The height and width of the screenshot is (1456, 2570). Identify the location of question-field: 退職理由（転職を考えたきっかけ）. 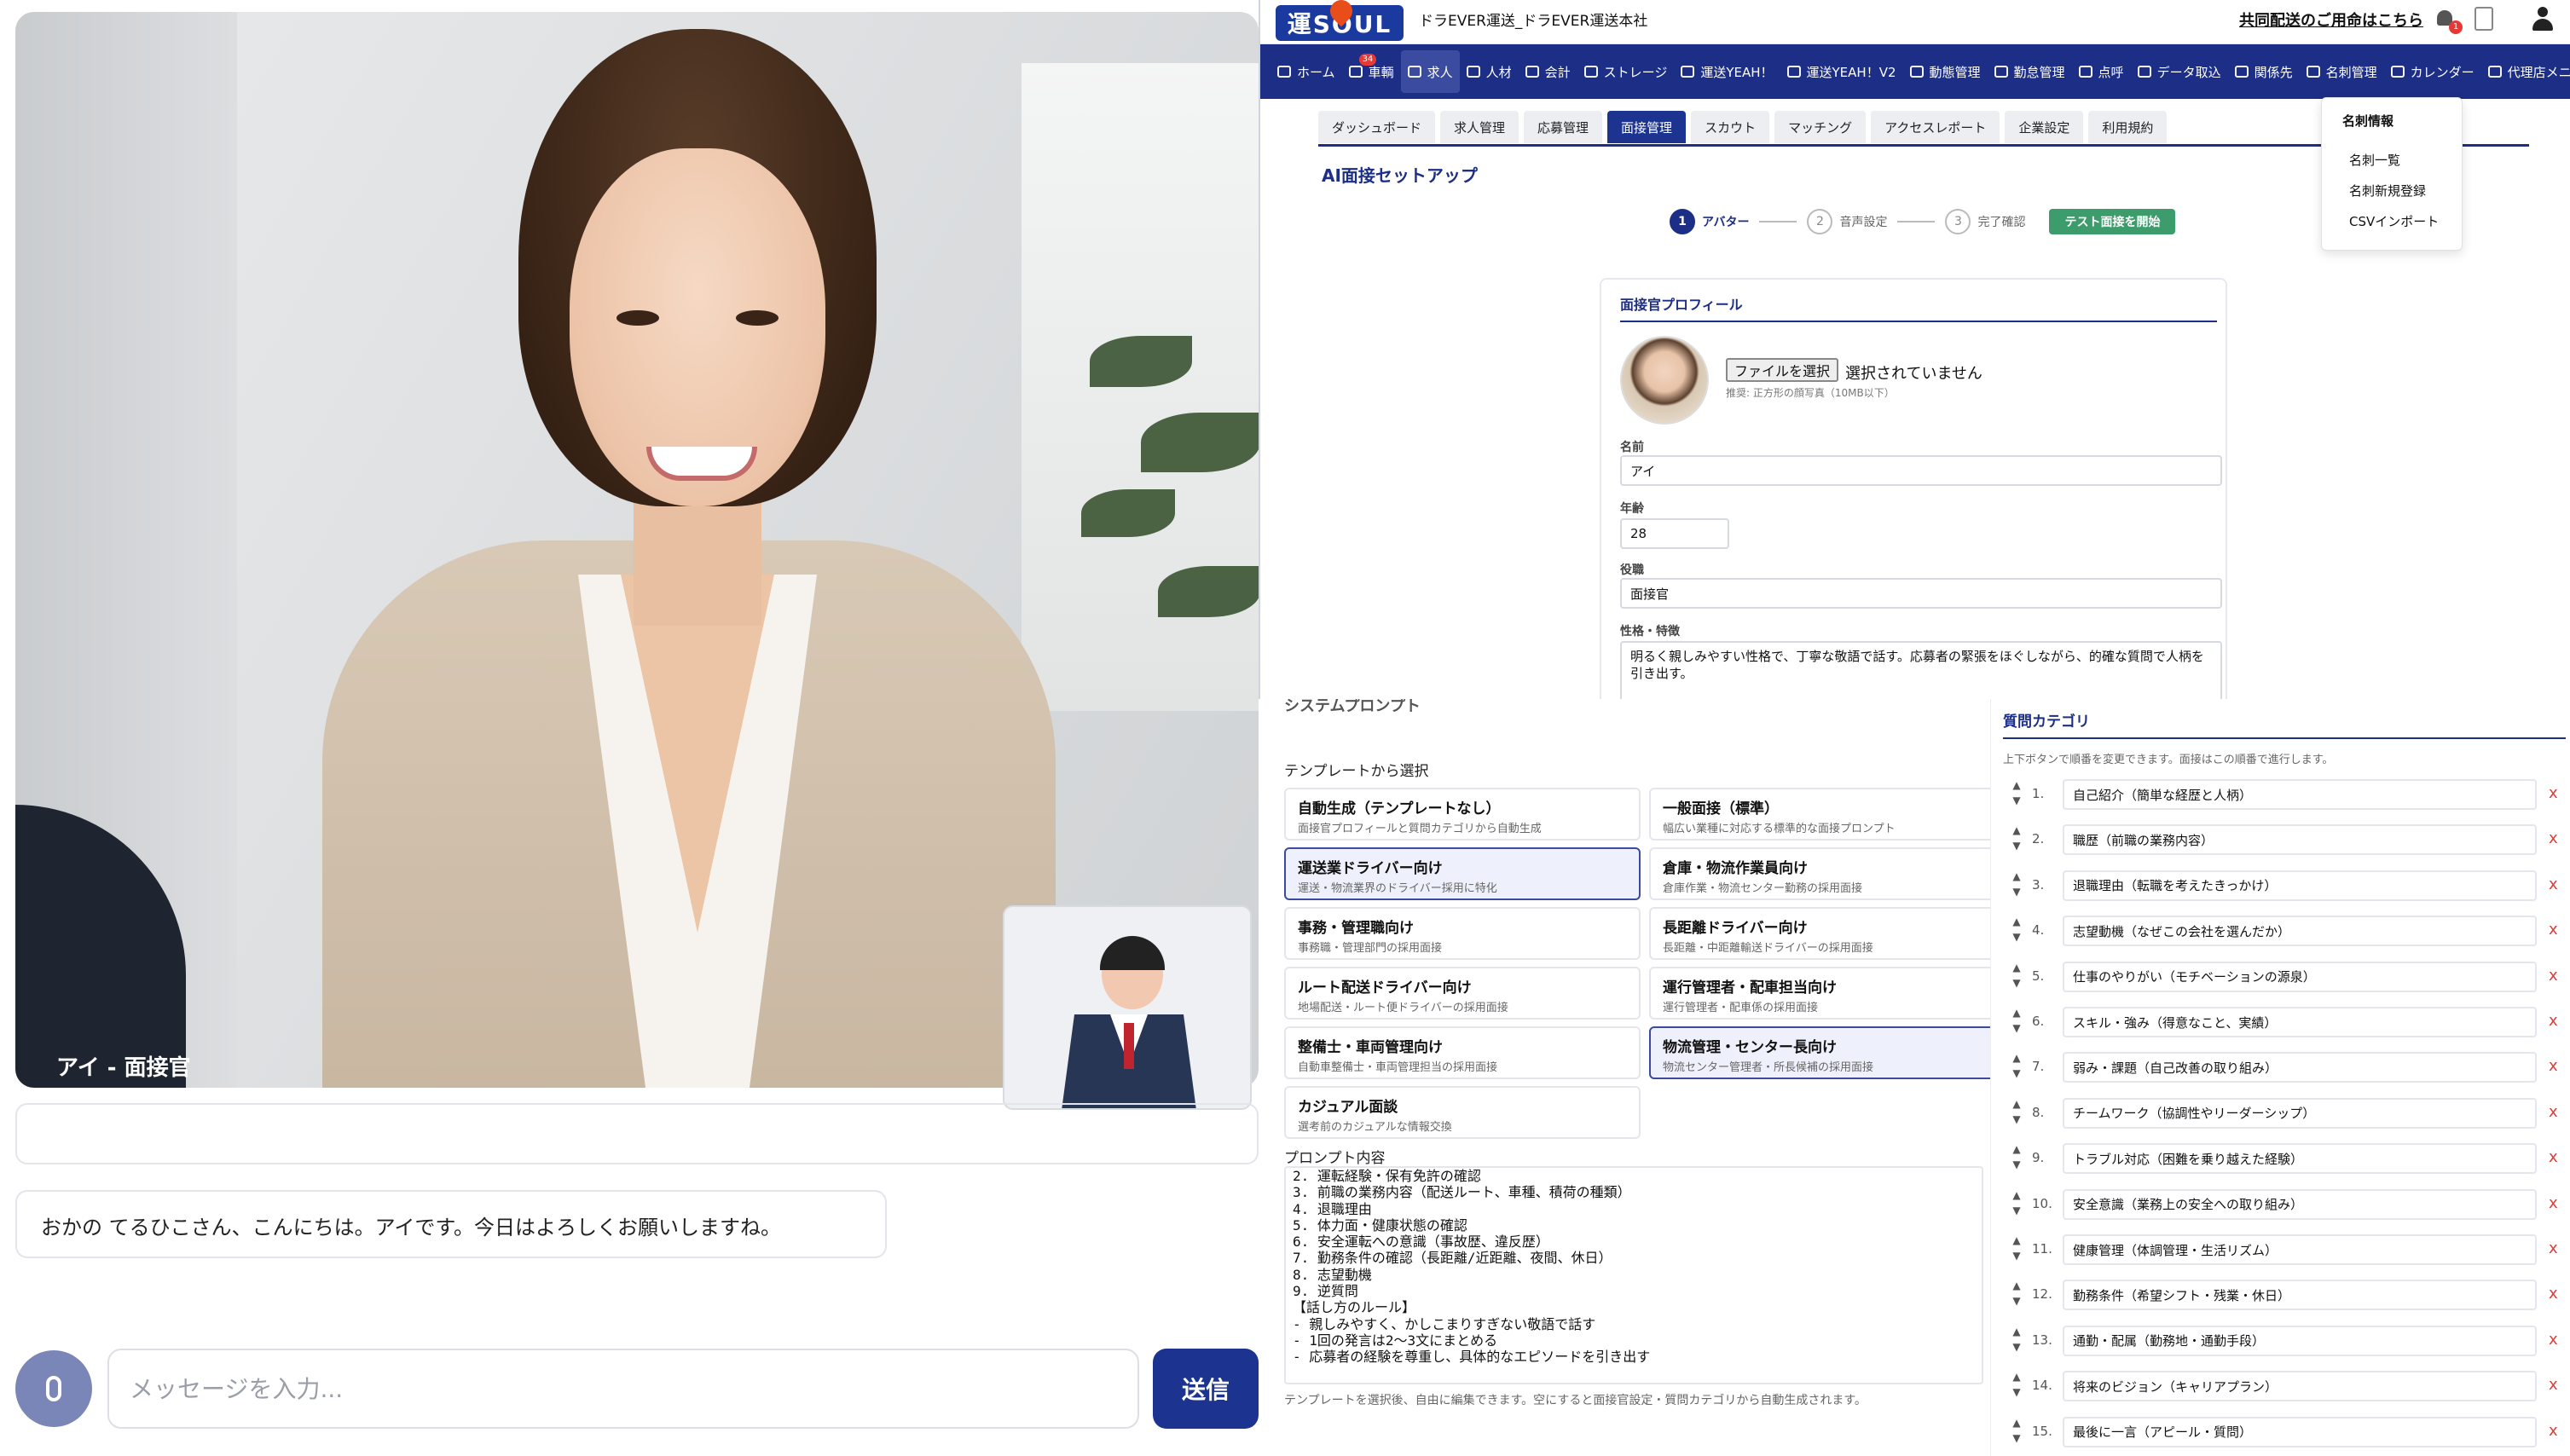
(2300, 885).